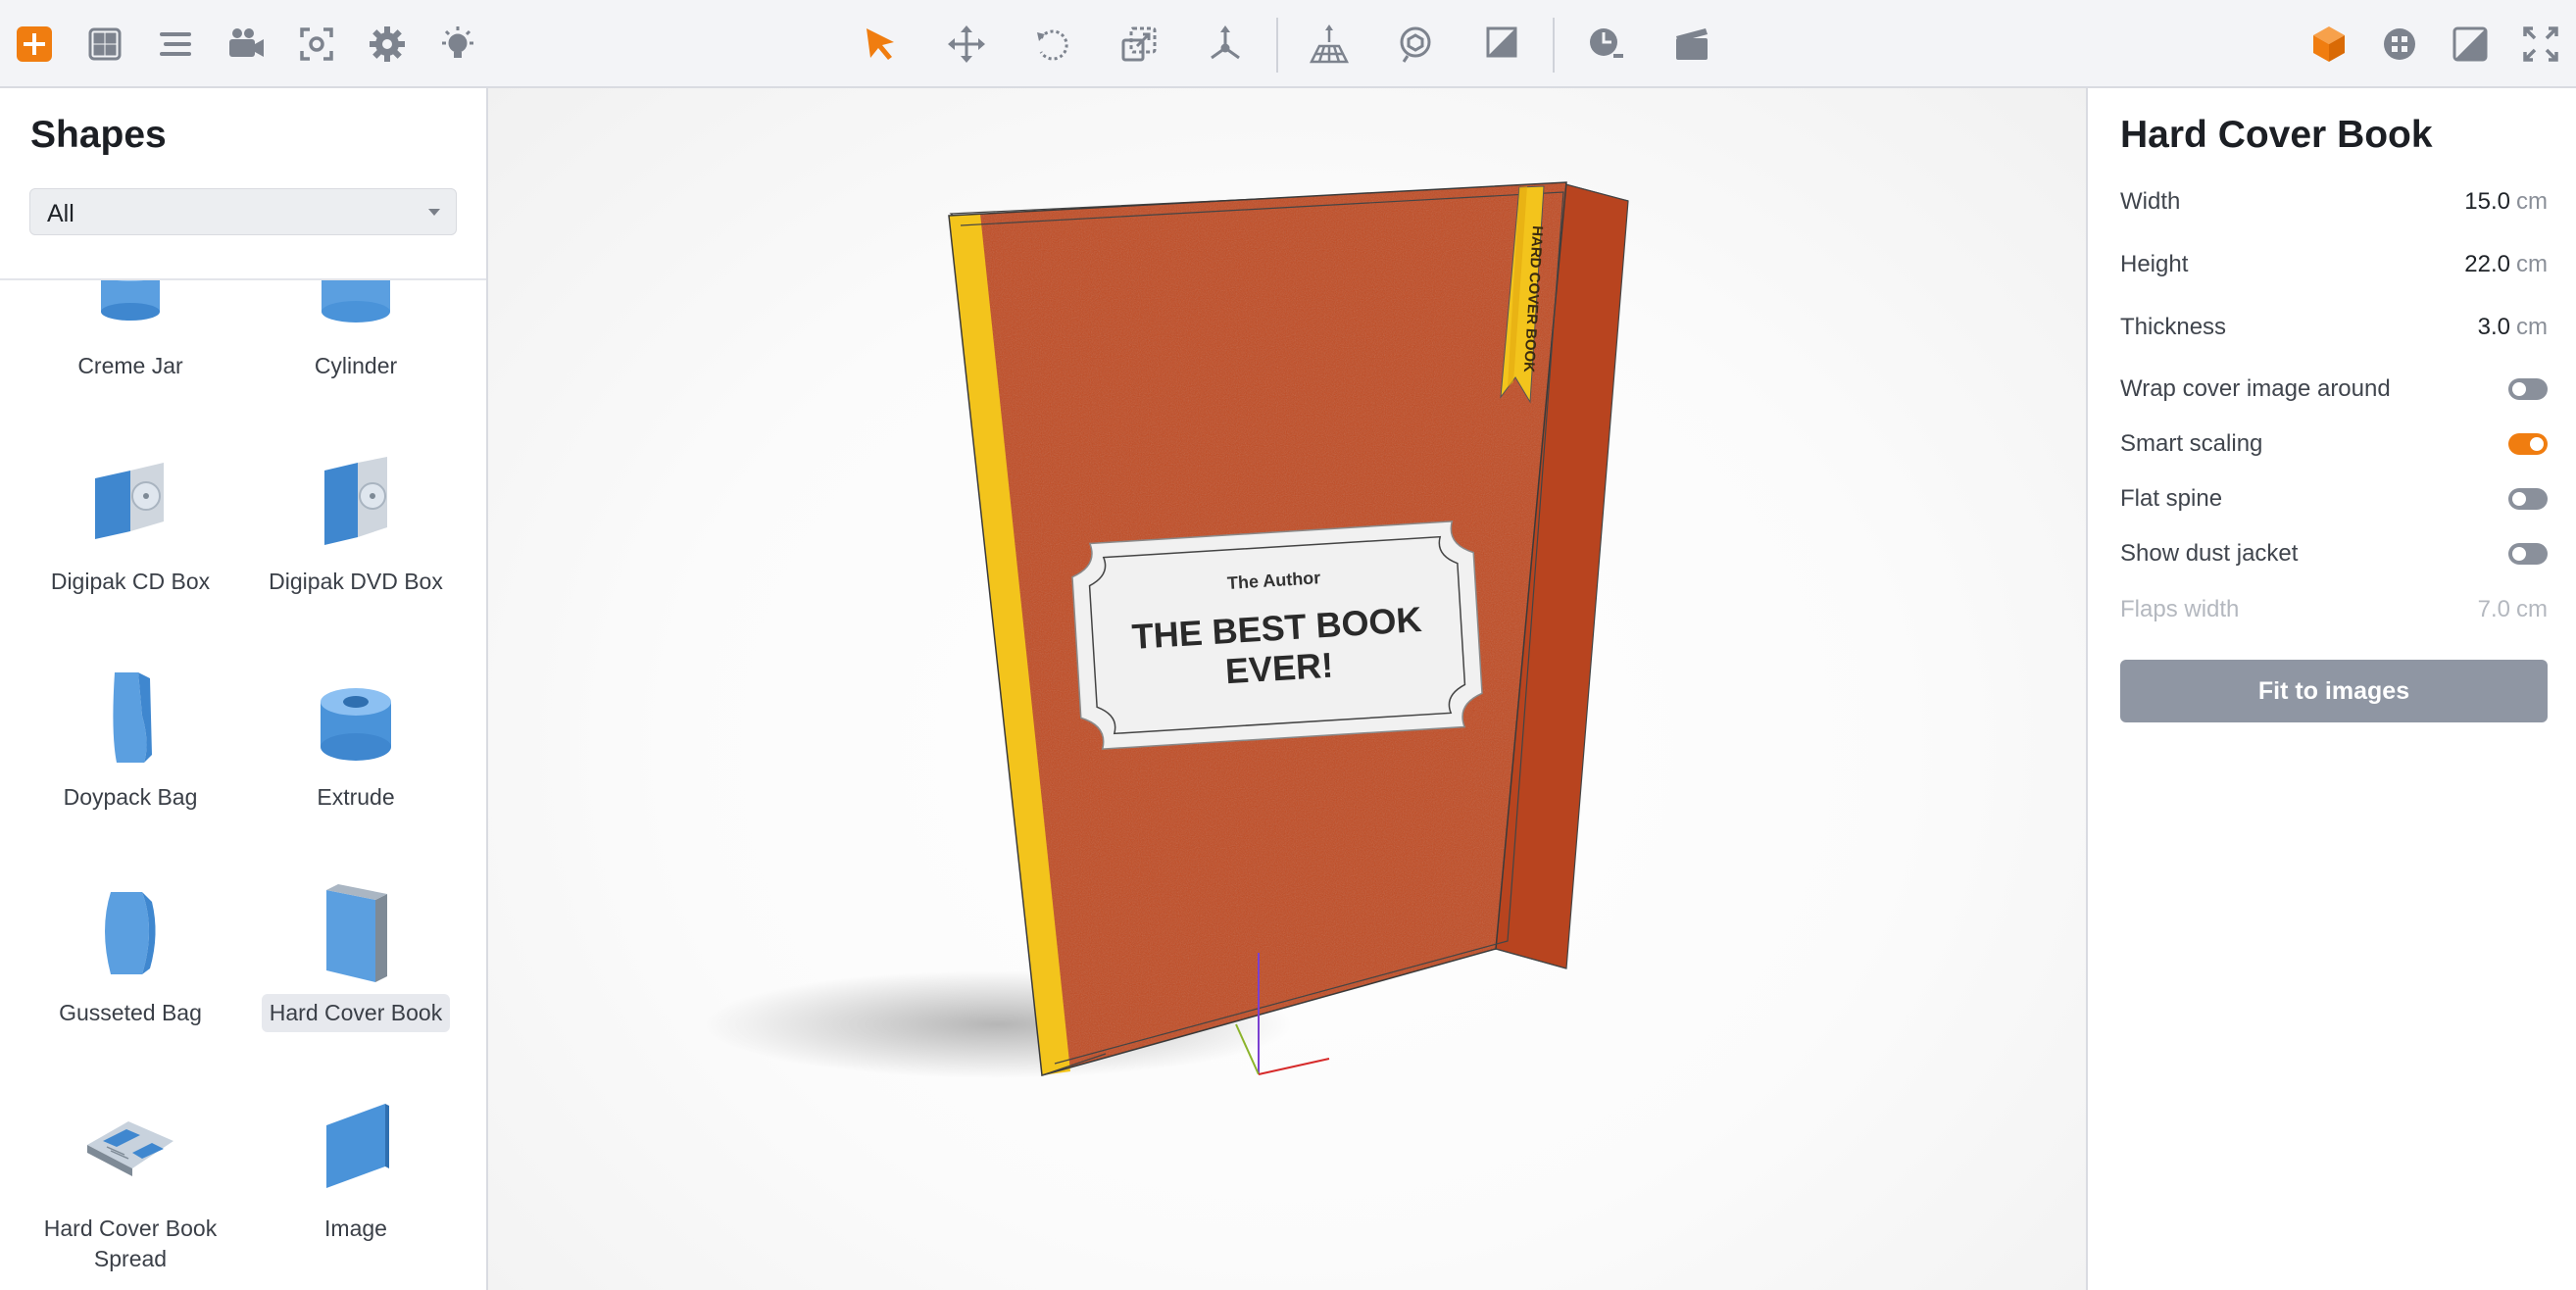 Image resolution: width=2576 pixels, height=1290 pixels. I want to click on camera-button, so click(246, 44).